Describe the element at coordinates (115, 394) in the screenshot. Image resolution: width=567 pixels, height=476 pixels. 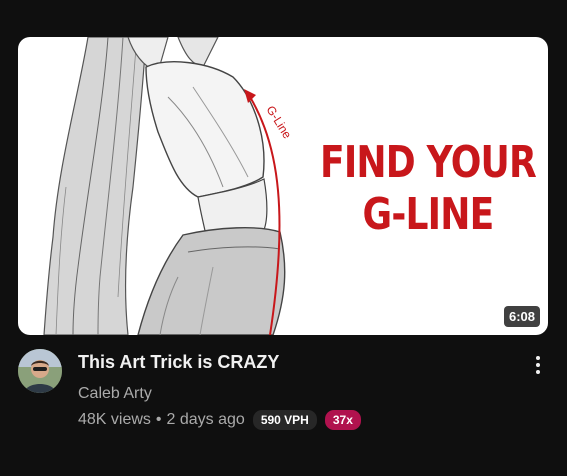
I see `channel-name: Caleb Arty` at that location.